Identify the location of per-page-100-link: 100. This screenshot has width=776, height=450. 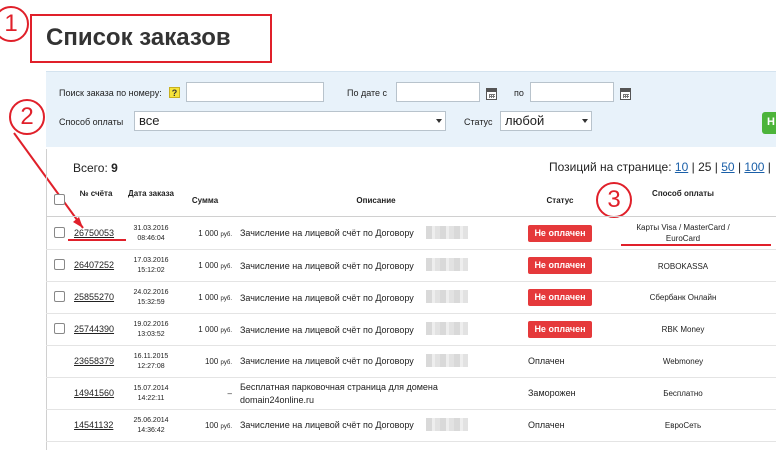
(754, 167).